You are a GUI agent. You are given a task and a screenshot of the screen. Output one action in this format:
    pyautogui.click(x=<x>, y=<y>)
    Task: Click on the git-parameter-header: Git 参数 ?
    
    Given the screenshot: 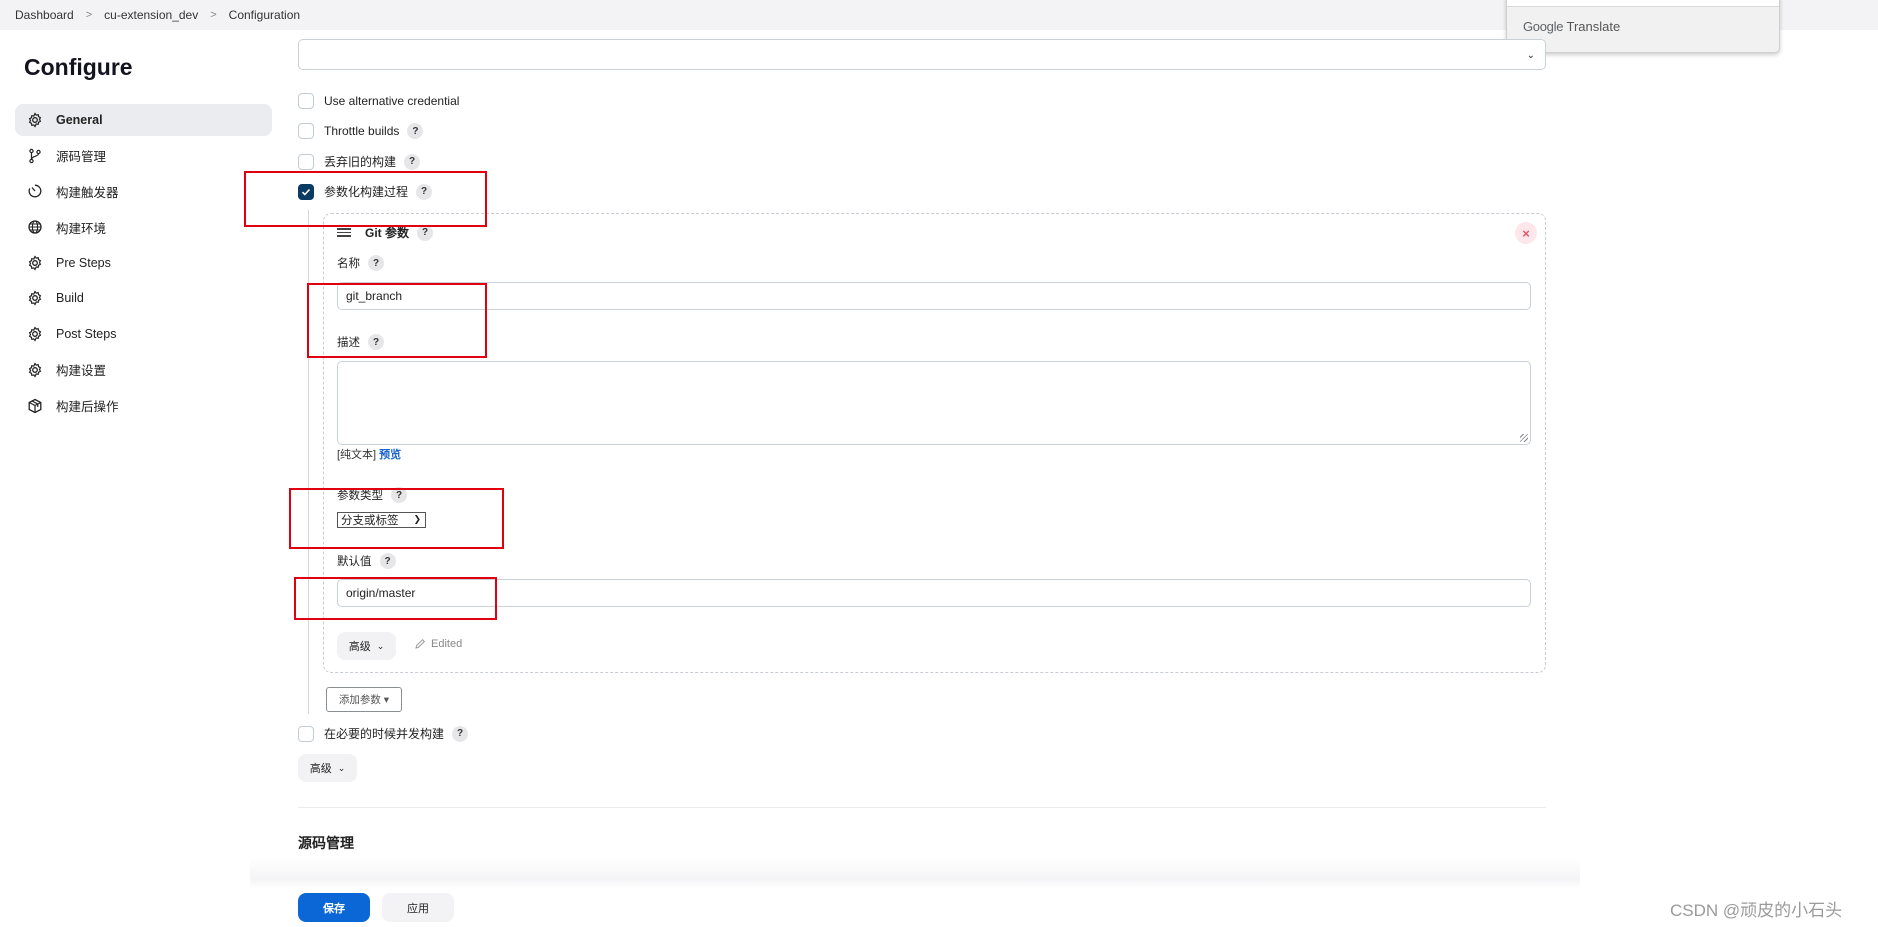 What is the action you would take?
    pyautogui.click(x=385, y=232)
    